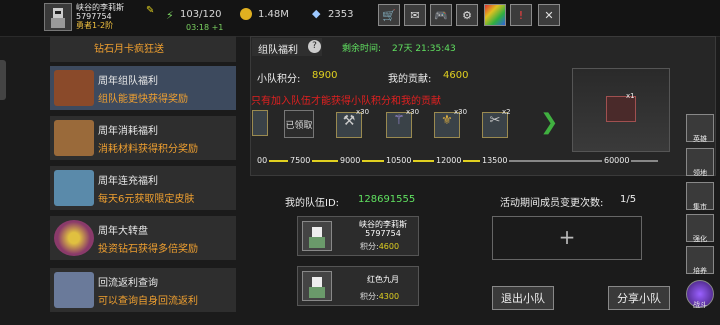 The image size is (720, 325). What do you see at coordinates (94, 16) in the screenshot?
I see `player-id: 5797754` at bounding box center [94, 16].